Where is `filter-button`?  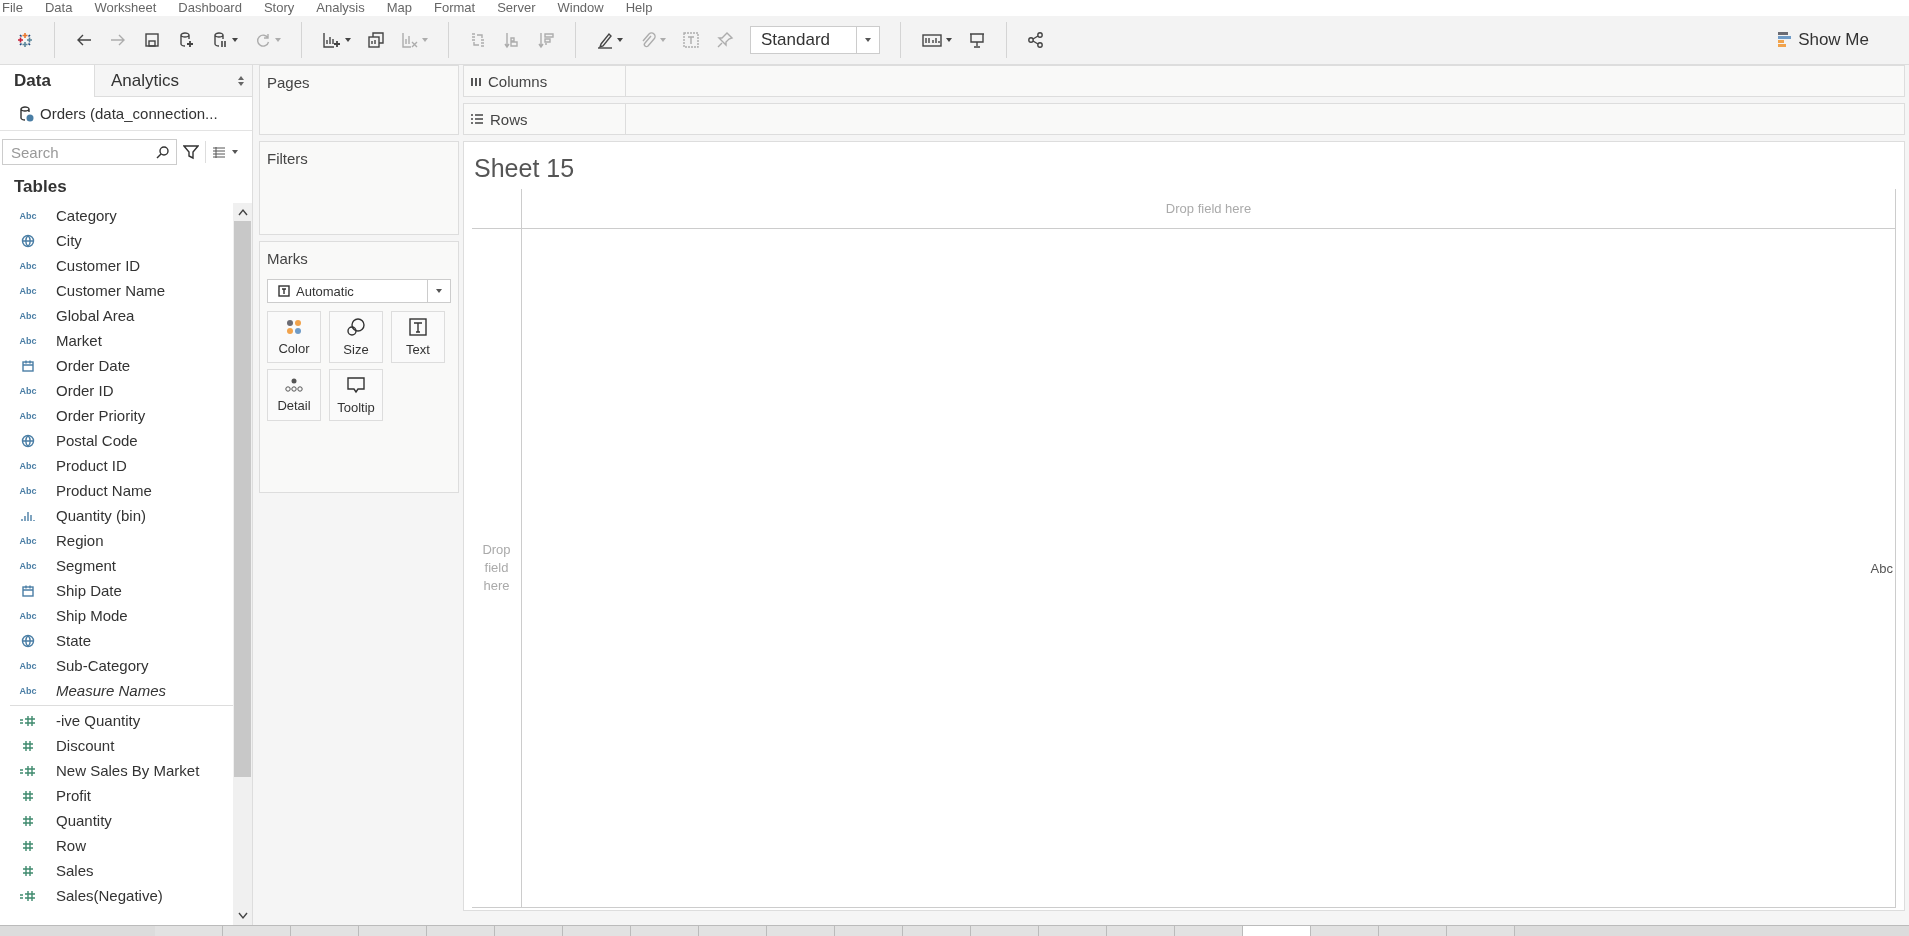 filter-button is located at coordinates (191, 152).